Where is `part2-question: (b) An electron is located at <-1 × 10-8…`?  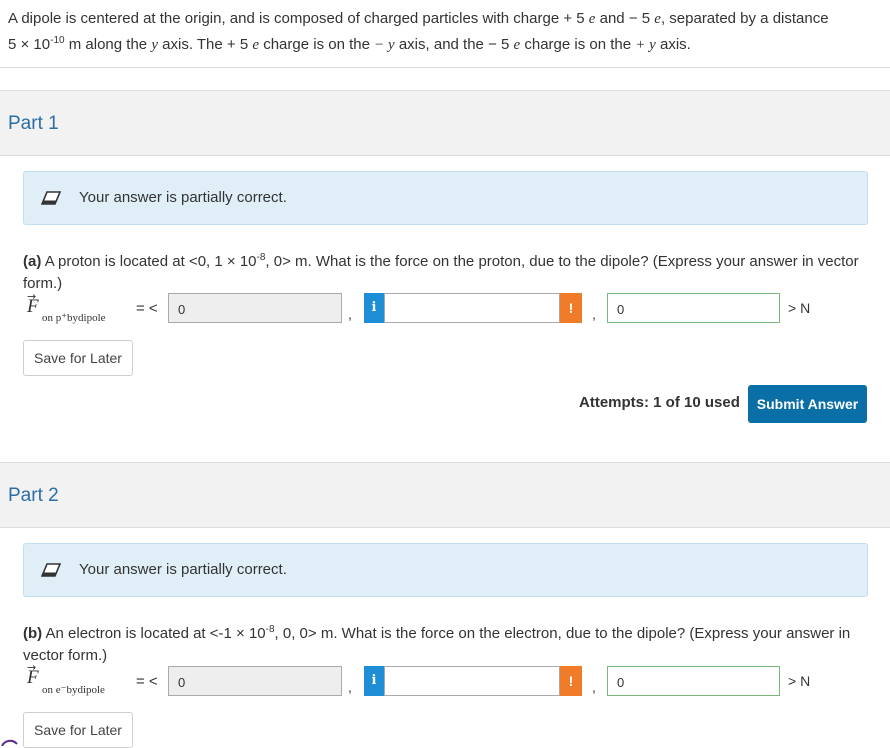 part2-question: (b) An electron is located at <-1 × 10-8… is located at coordinates (437, 644).